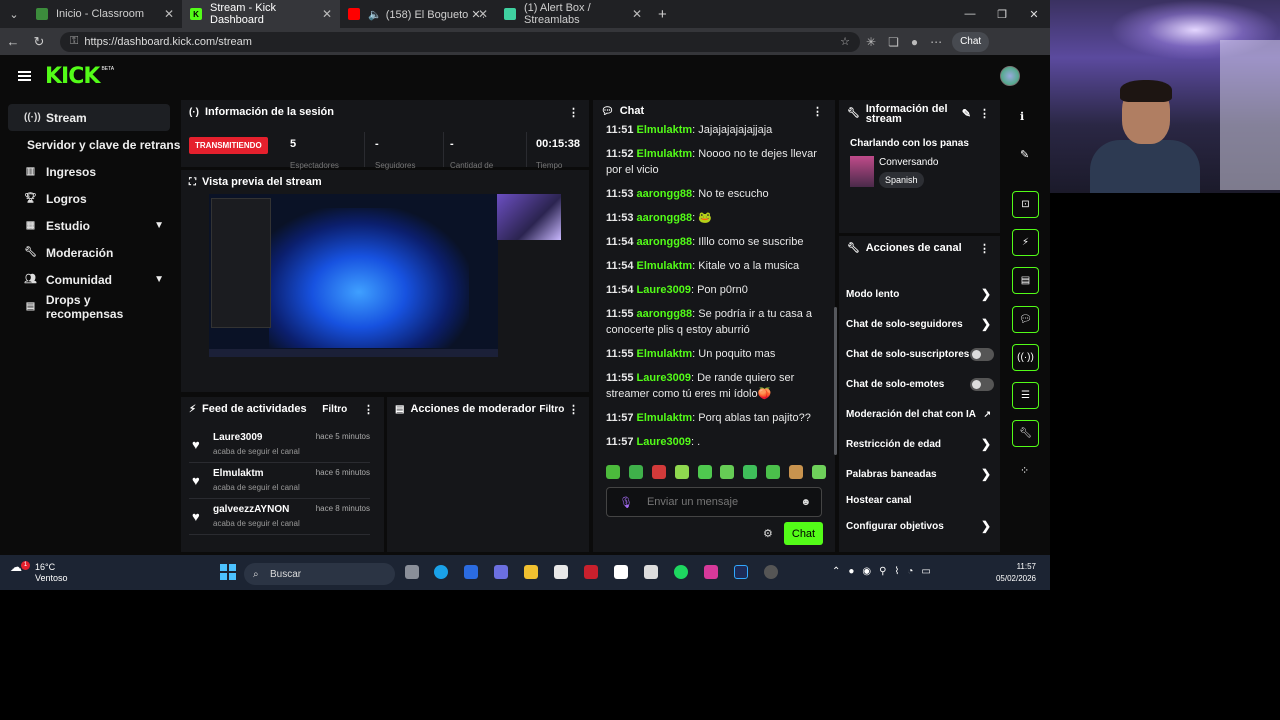 The image size is (1280, 720). What do you see at coordinates (621, 572) in the screenshot?
I see `prime-video-icon` at bounding box center [621, 572].